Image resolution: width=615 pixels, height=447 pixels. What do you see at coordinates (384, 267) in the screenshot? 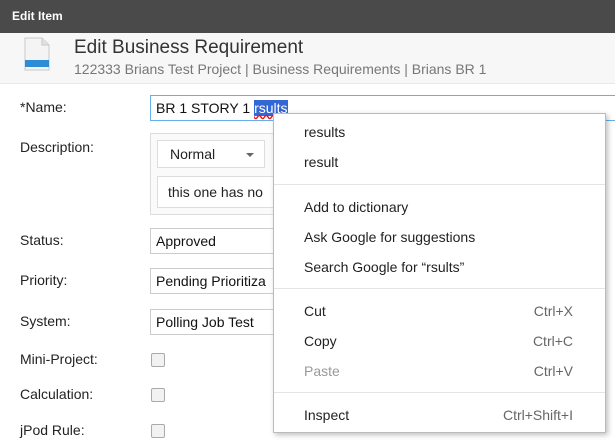
I see `menu-label: Search Google for “rsults”` at bounding box center [384, 267].